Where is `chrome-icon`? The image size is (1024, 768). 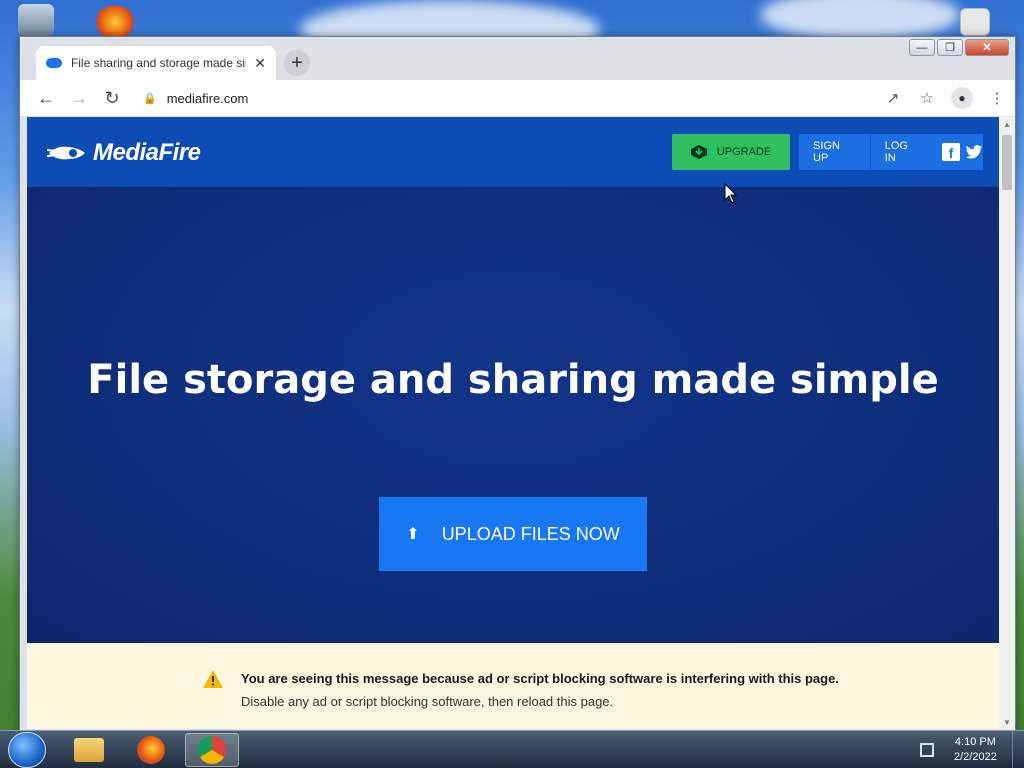 chrome-icon is located at coordinates (212, 750).